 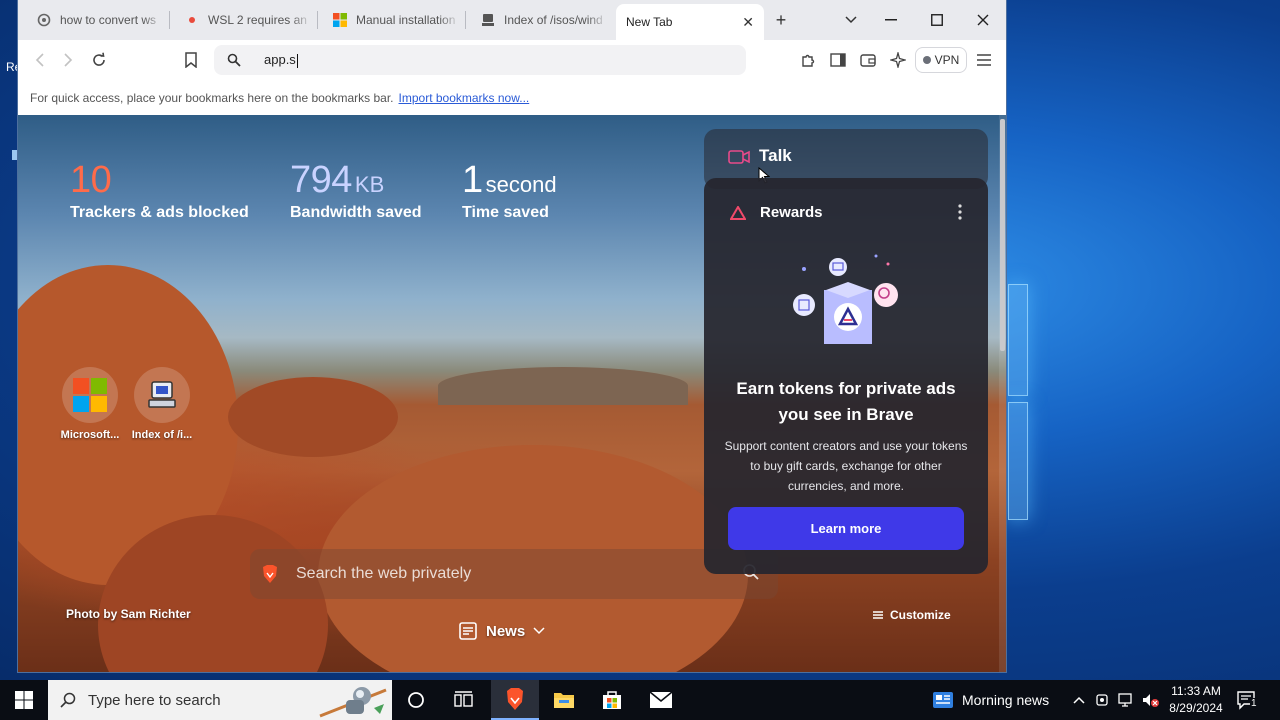 I want to click on brave-rewards-triangle-icon, so click(x=738, y=215).